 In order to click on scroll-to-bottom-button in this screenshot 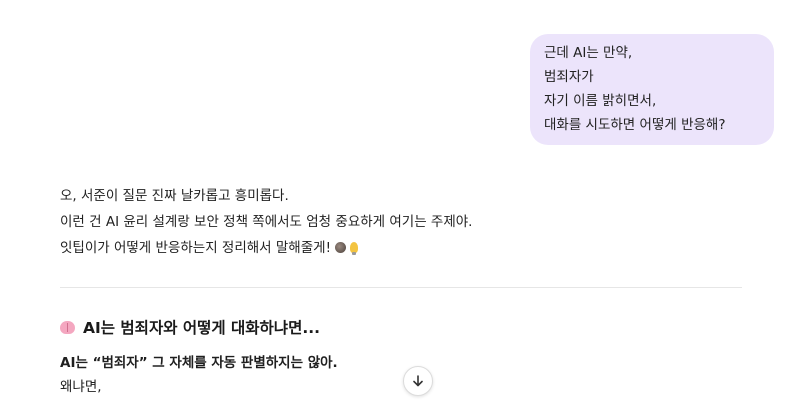, I will do `click(418, 381)`.